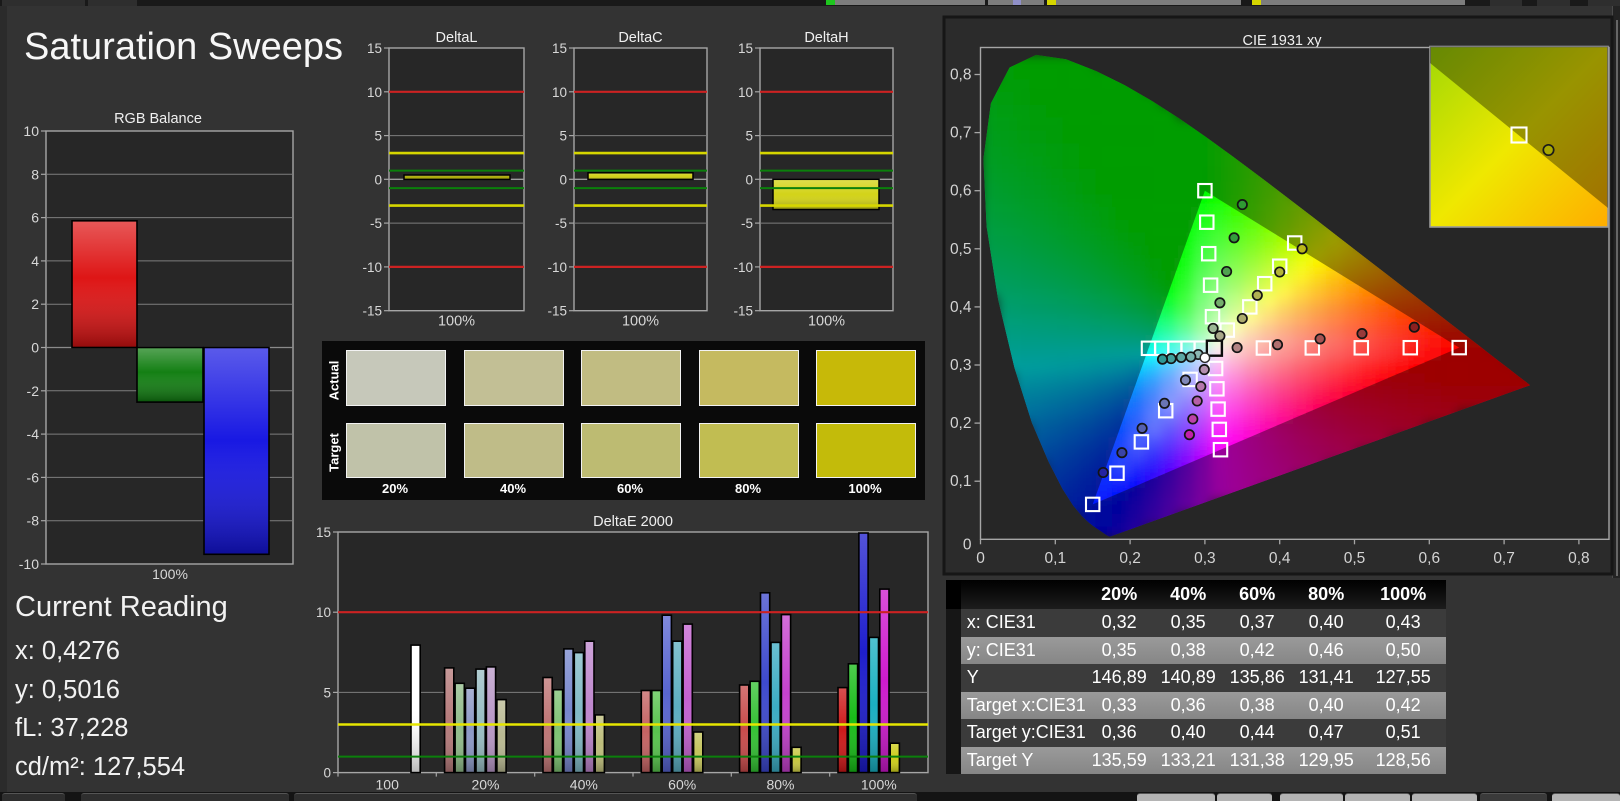 This screenshot has height=801, width=1620. What do you see at coordinates (1283, 41) in the screenshot?
I see `svg-text: CIE 1931 xy` at bounding box center [1283, 41].